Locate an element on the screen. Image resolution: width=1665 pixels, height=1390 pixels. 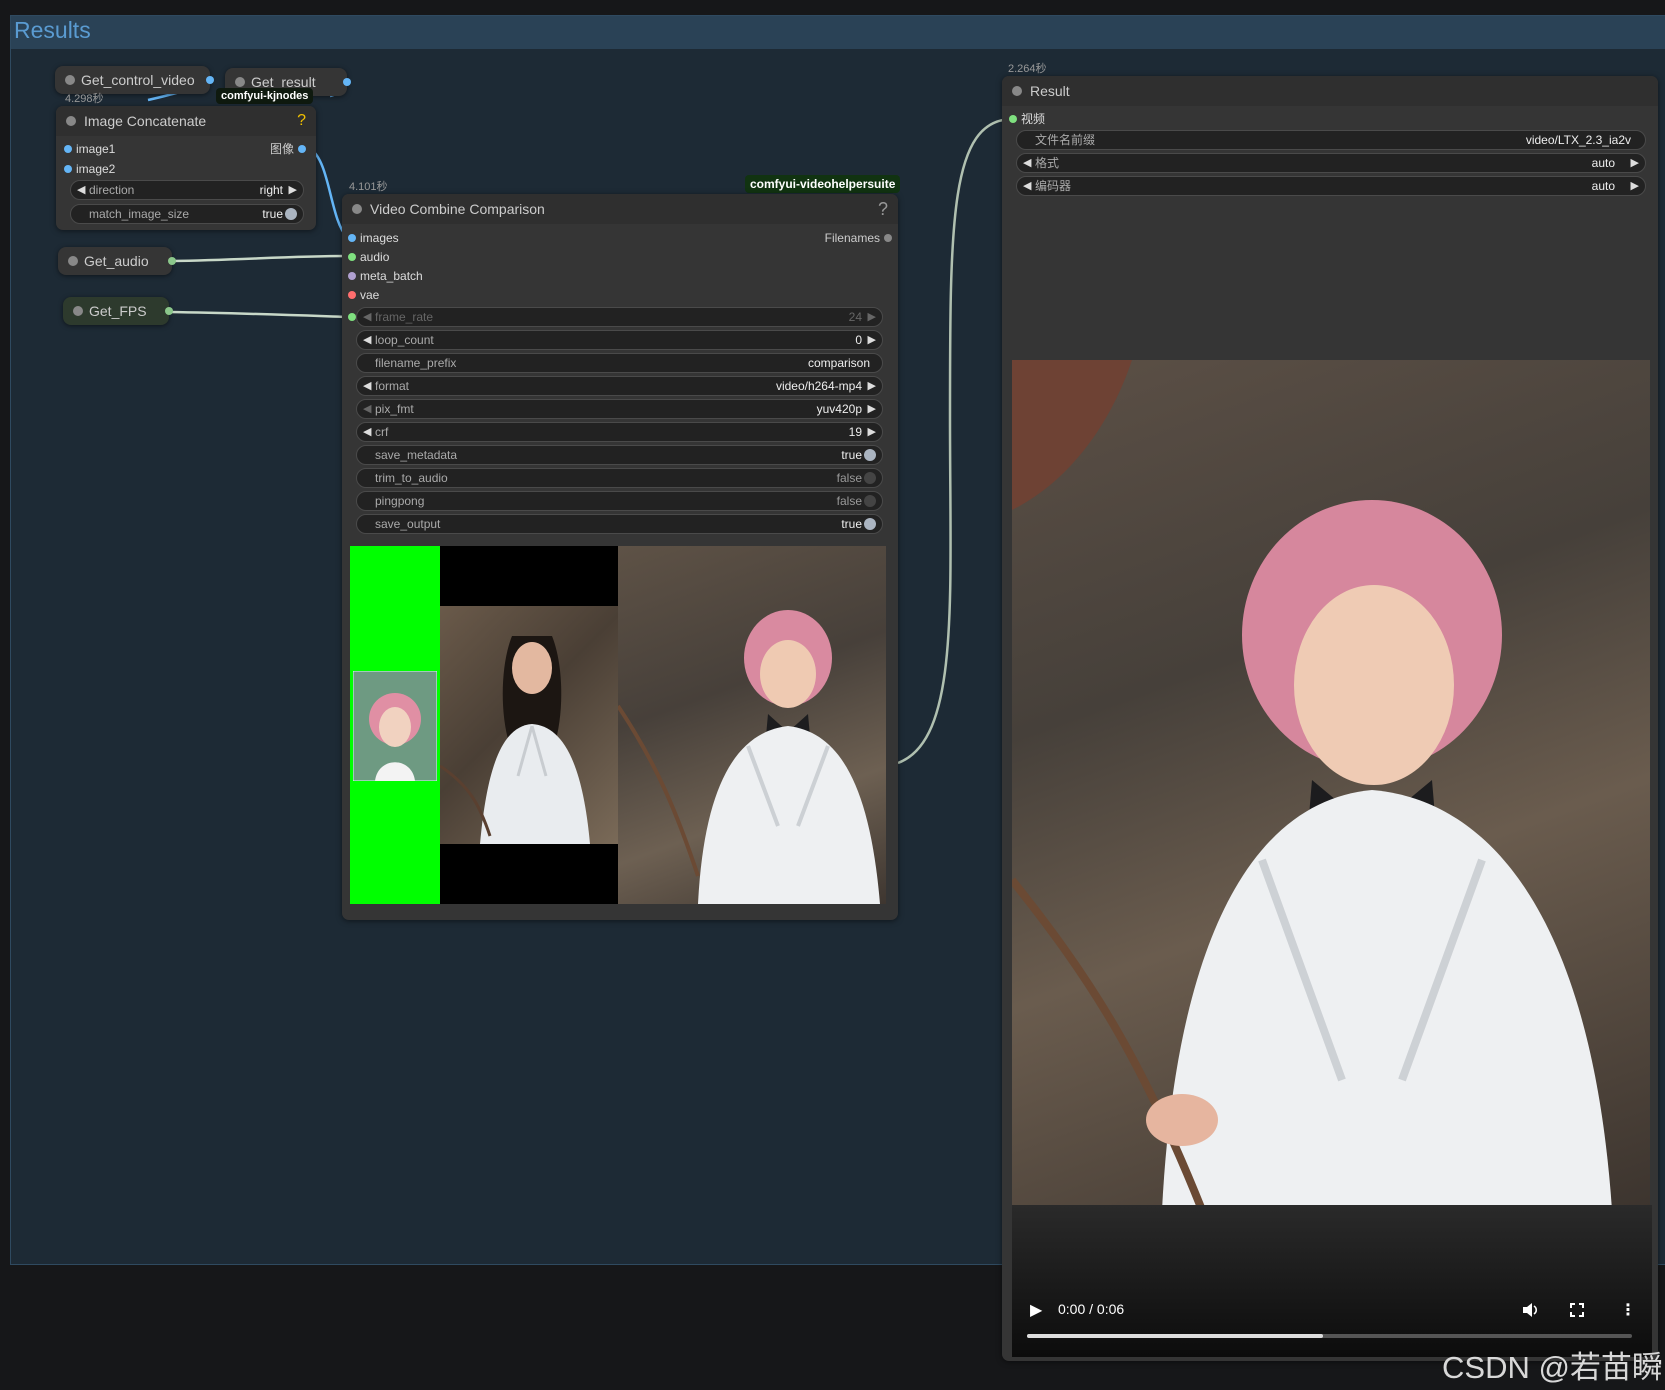
format-combo: ◀ 格式 auto ▶ is located at coordinates (1331, 163).